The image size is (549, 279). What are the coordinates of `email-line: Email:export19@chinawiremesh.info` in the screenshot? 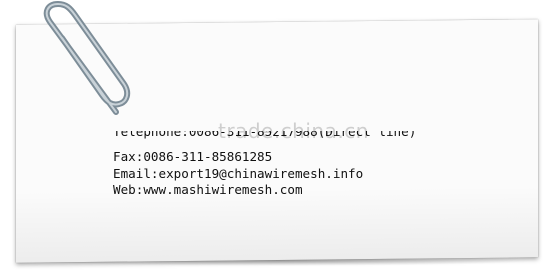 It's located at (238, 173).